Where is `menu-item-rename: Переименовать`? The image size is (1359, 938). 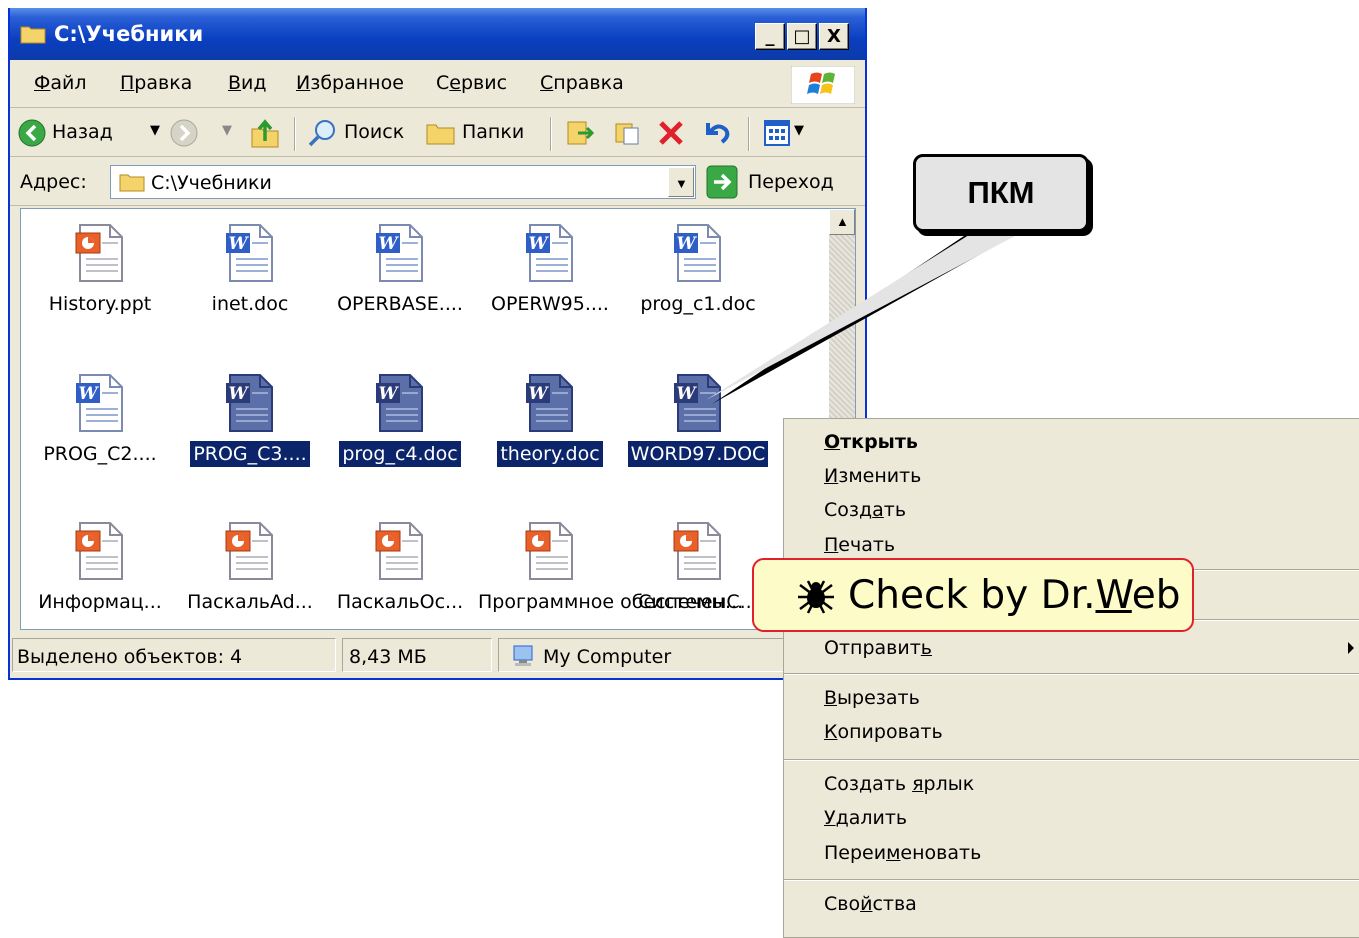
menu-item-rename: Переименовать is located at coordinates (902, 853).